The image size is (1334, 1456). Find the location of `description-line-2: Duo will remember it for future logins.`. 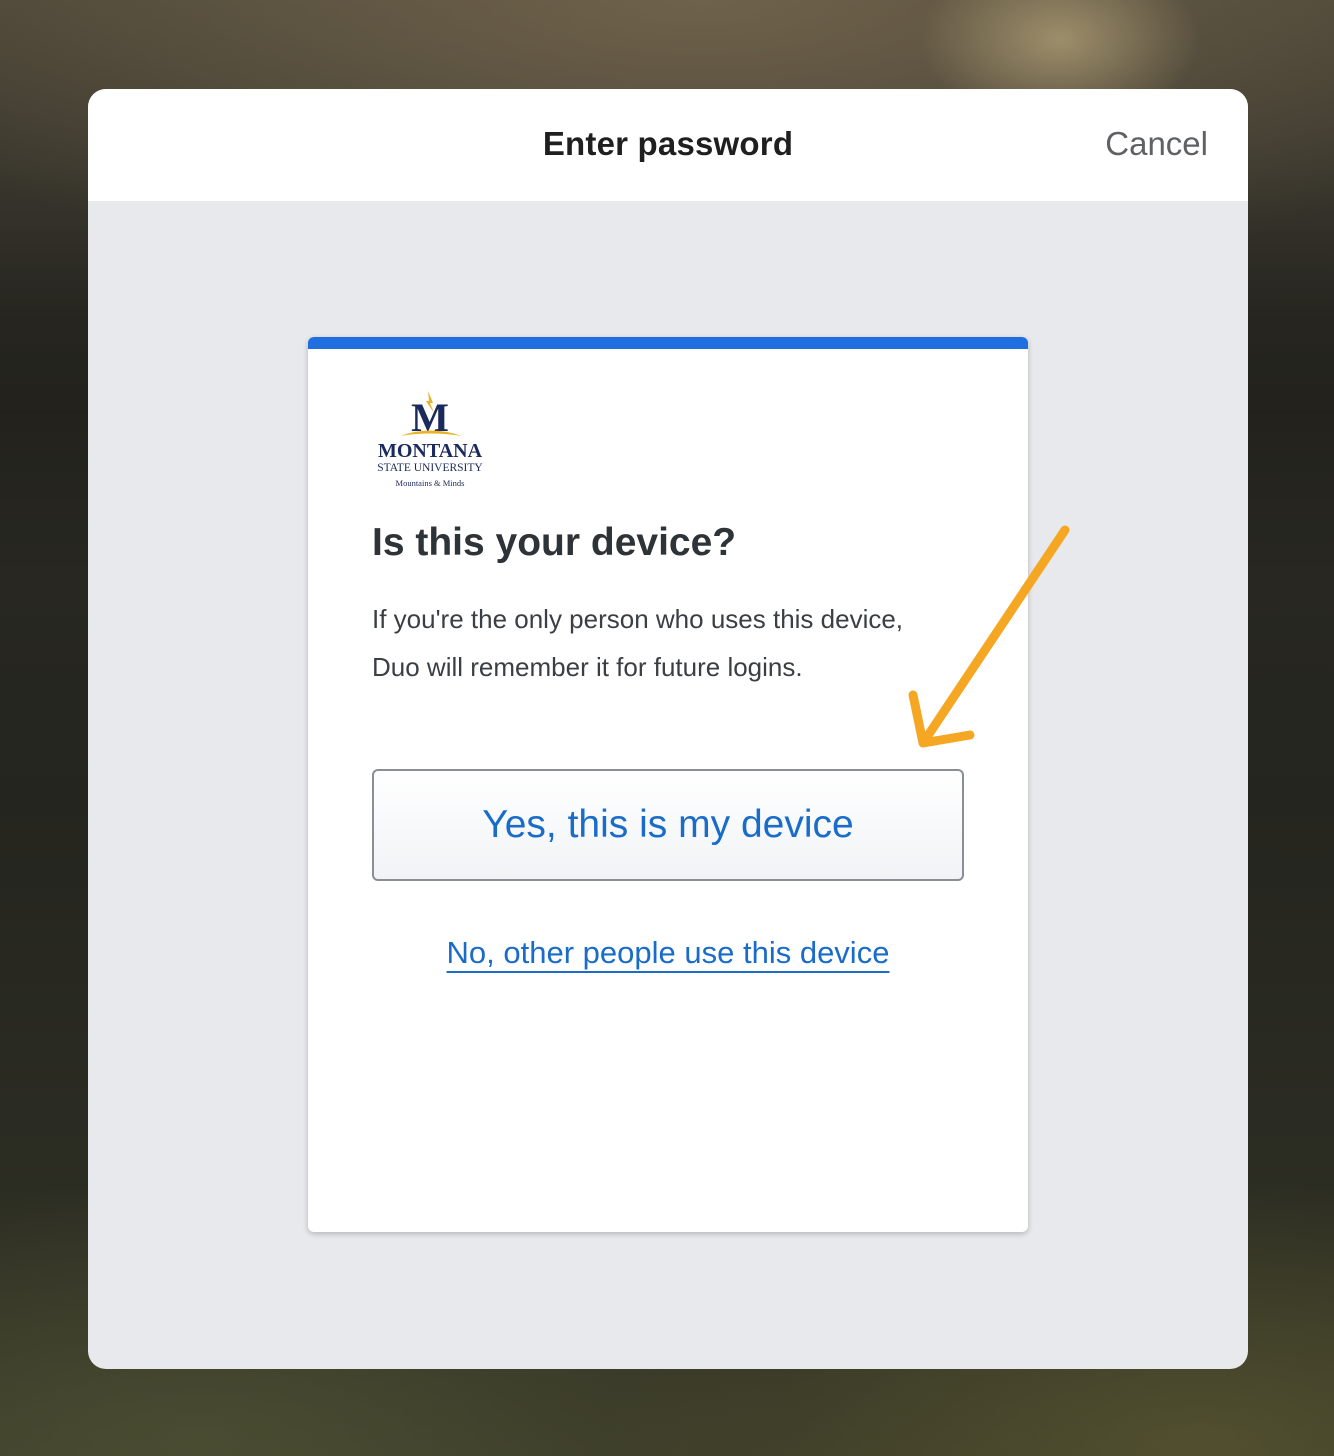

description-line-2: Duo will remember it for future logins. is located at coordinates (587, 667).